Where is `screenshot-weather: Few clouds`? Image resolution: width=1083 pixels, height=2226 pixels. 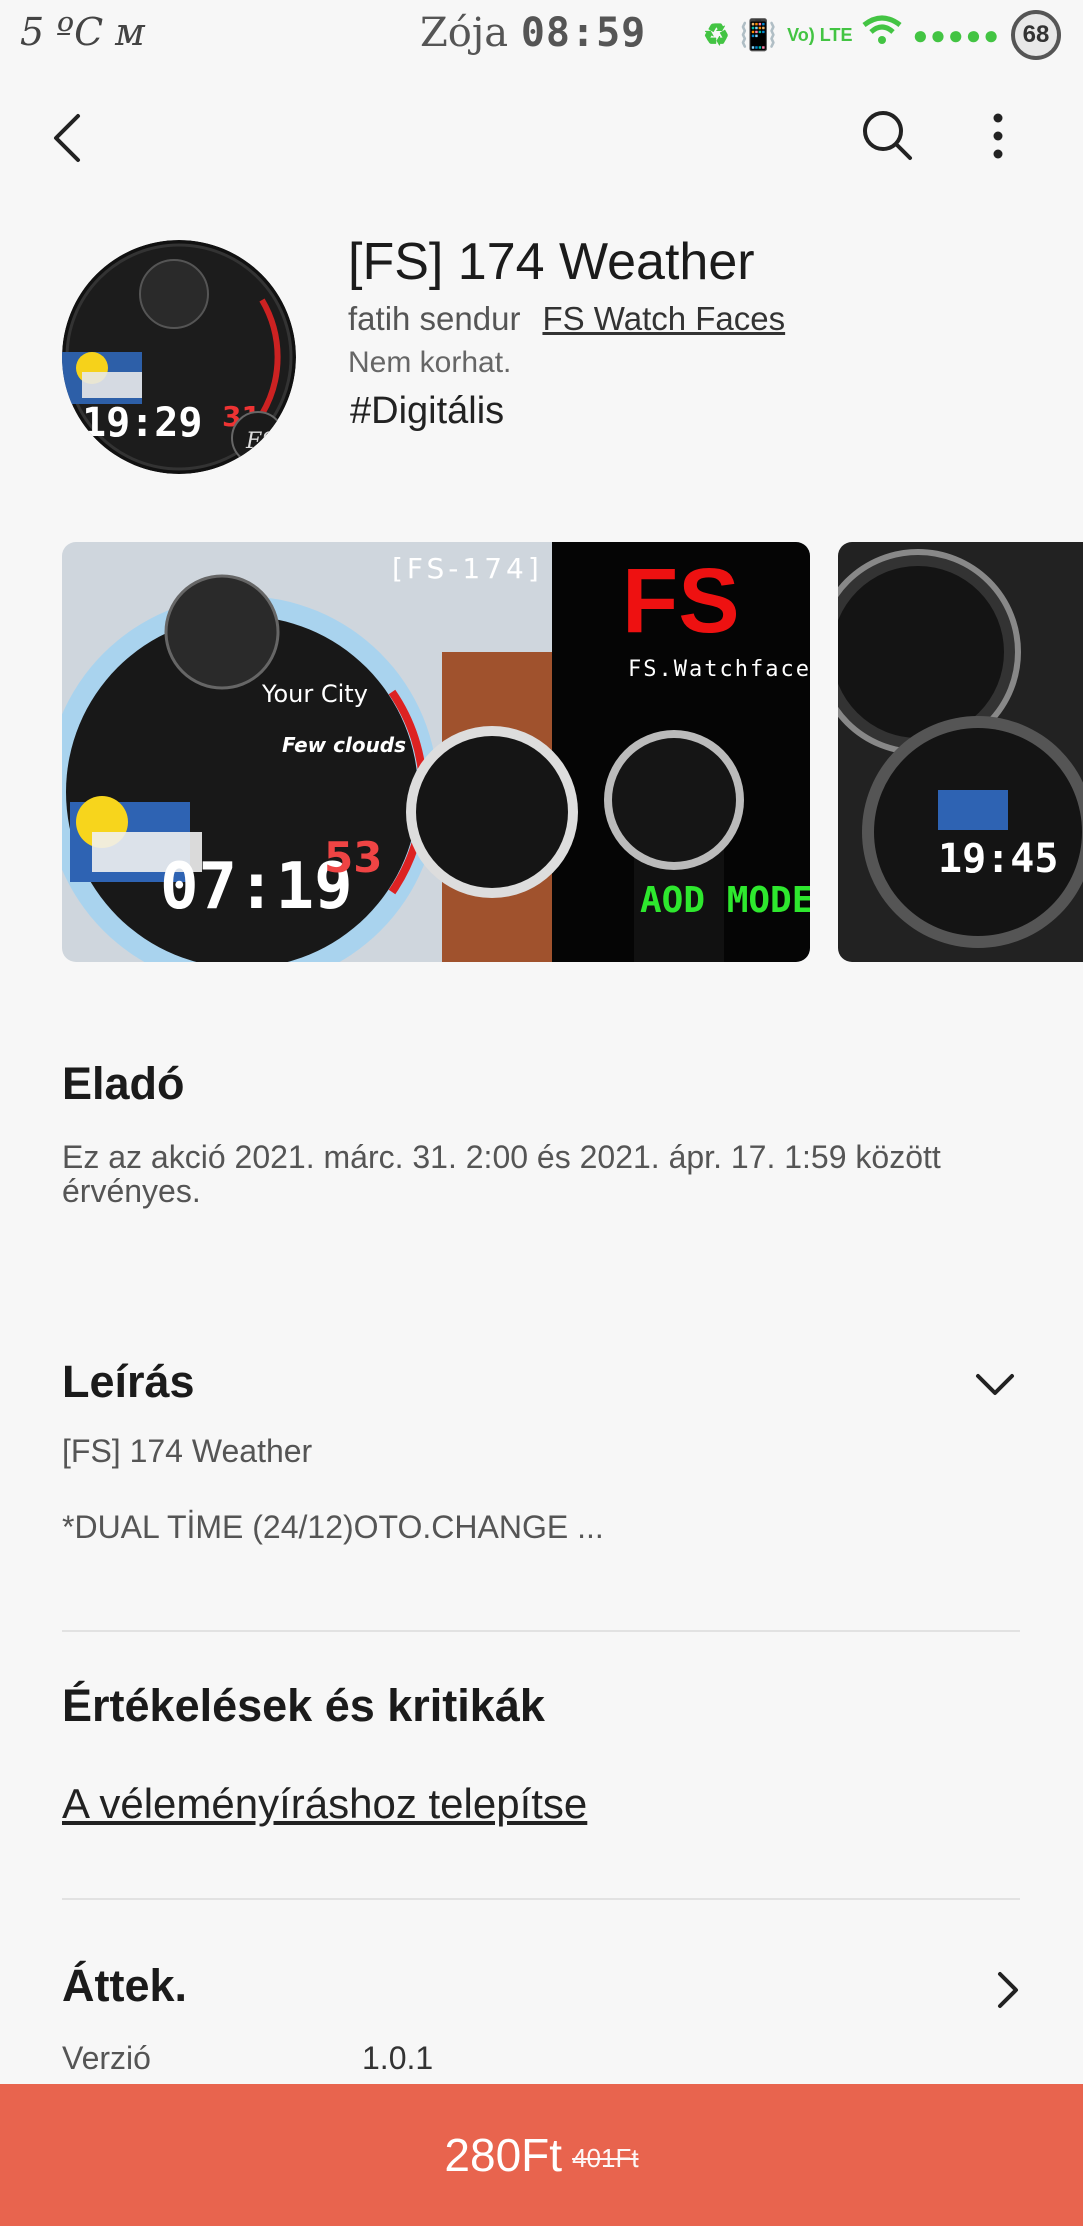 screenshot-weather: Few clouds is located at coordinates (344, 745).